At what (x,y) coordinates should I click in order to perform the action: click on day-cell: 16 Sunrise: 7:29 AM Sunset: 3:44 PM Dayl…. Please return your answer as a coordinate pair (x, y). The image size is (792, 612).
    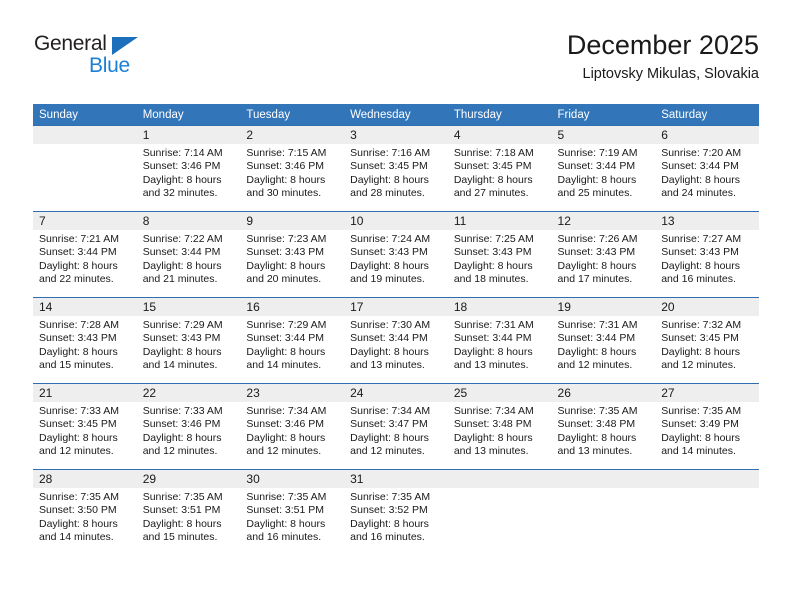
    Looking at the image, I should click on (292, 340).